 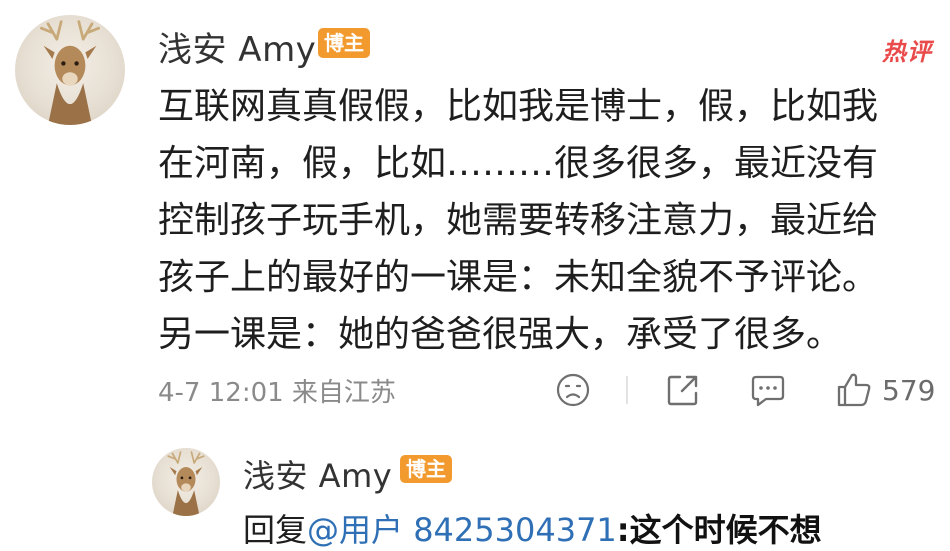 What do you see at coordinates (854, 390) in the screenshot?
I see `thumbs-up-icon` at bounding box center [854, 390].